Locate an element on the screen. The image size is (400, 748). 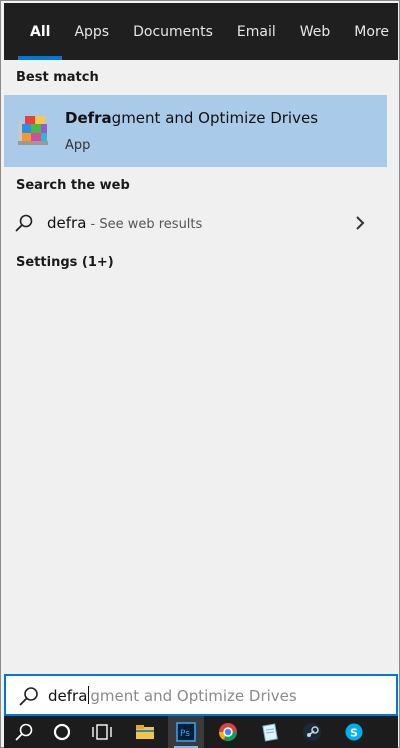
search-box: defra gment and Optimize Drives is located at coordinates (201, 695).